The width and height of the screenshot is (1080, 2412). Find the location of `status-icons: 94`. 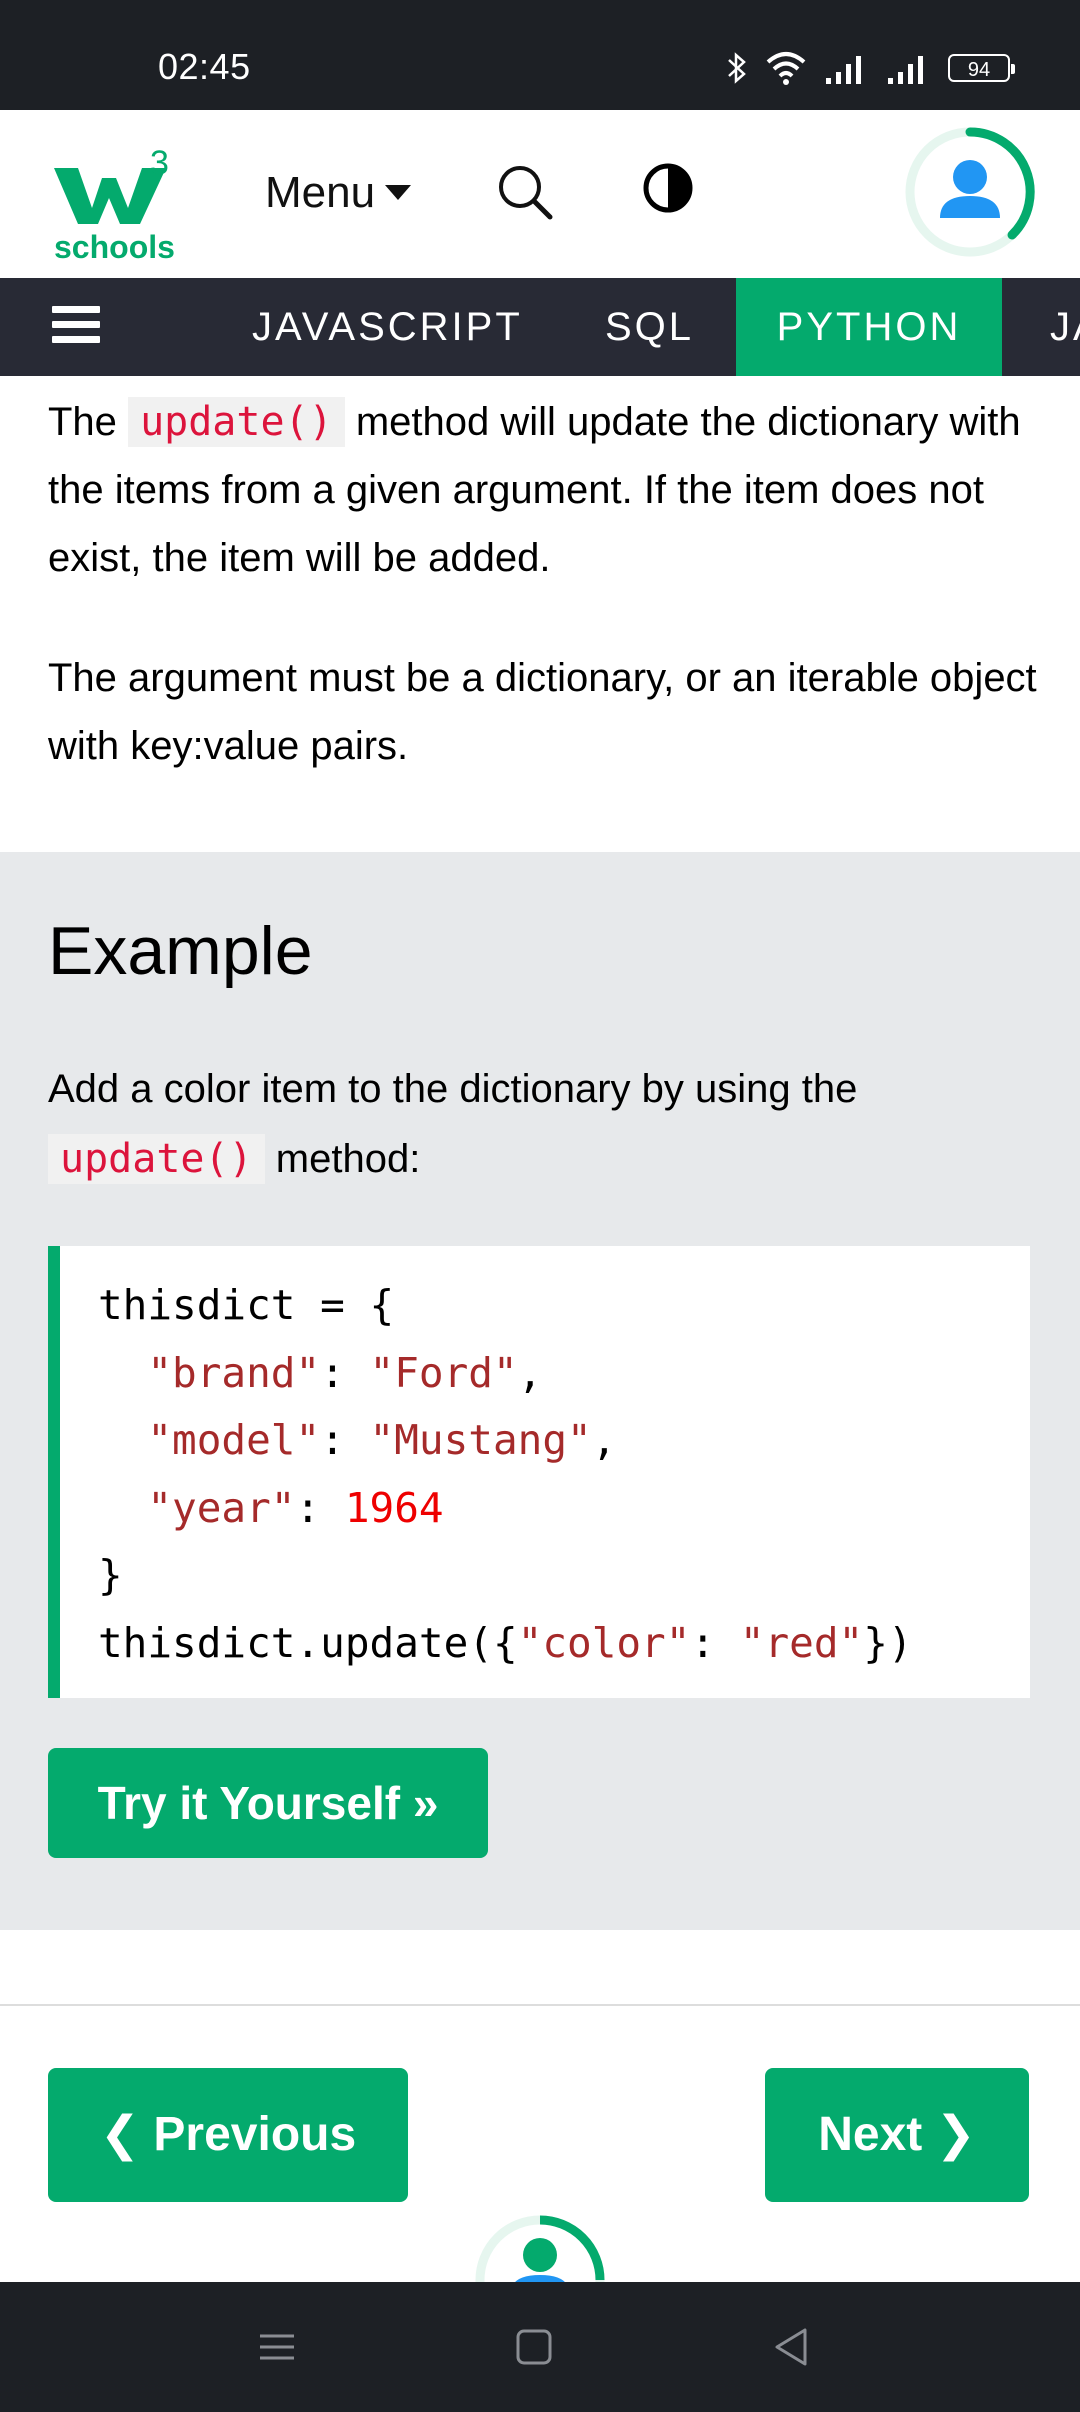

status-icons: 94 is located at coordinates (870, 68).